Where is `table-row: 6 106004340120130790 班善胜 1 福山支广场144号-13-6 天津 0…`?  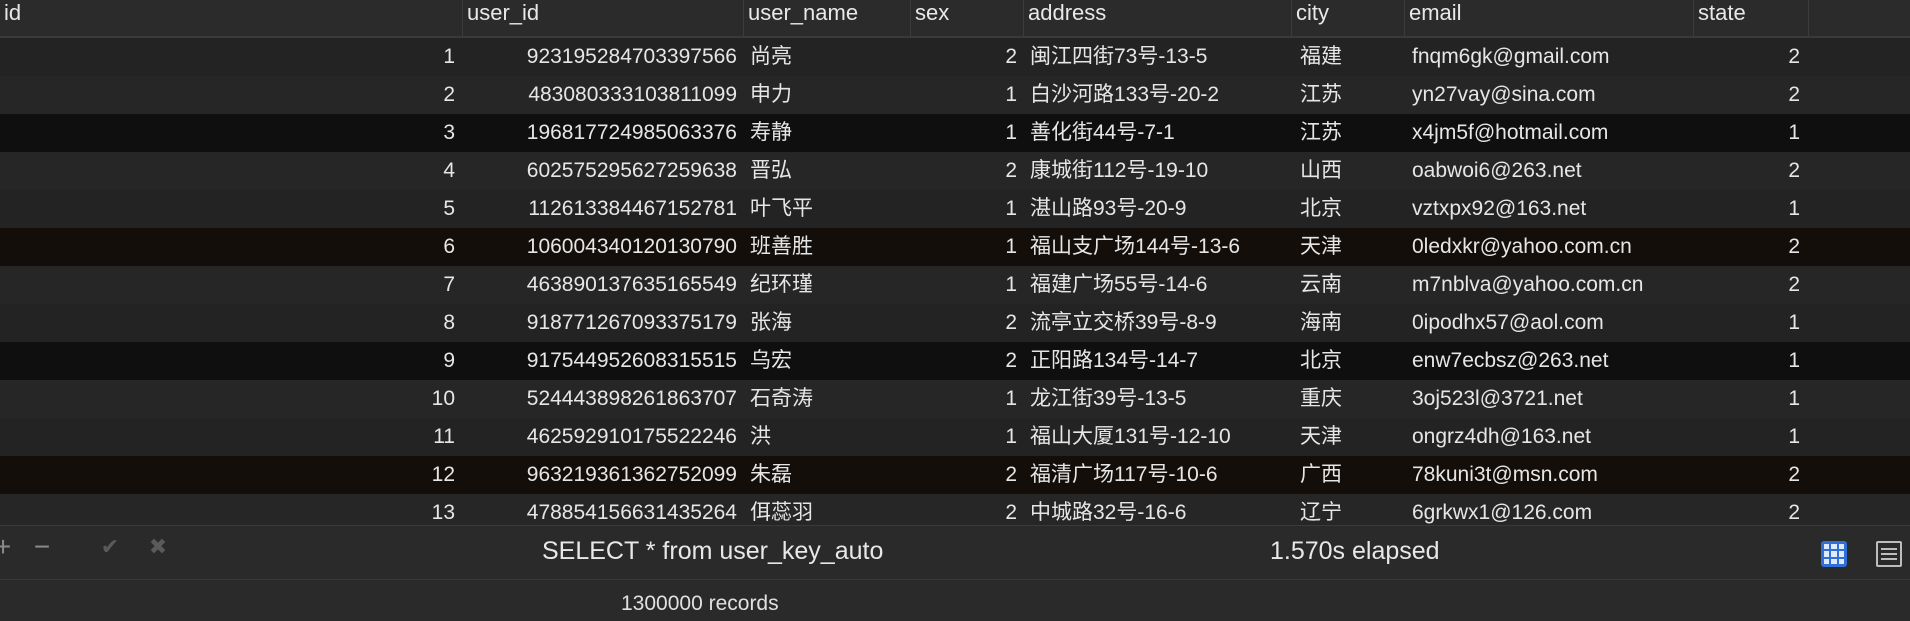
table-row: 6 106004340120130790 班善胜 1 福山支广场144号-13-6 天津 0… is located at coordinates (955, 247).